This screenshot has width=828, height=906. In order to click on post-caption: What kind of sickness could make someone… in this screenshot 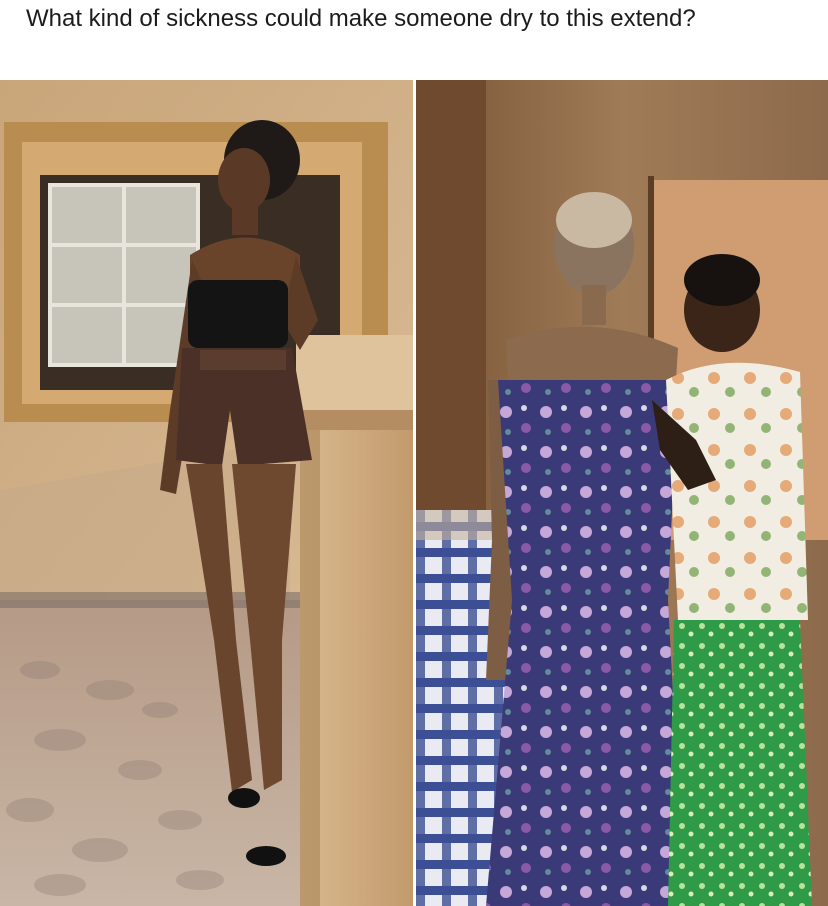, I will do `click(361, 18)`.